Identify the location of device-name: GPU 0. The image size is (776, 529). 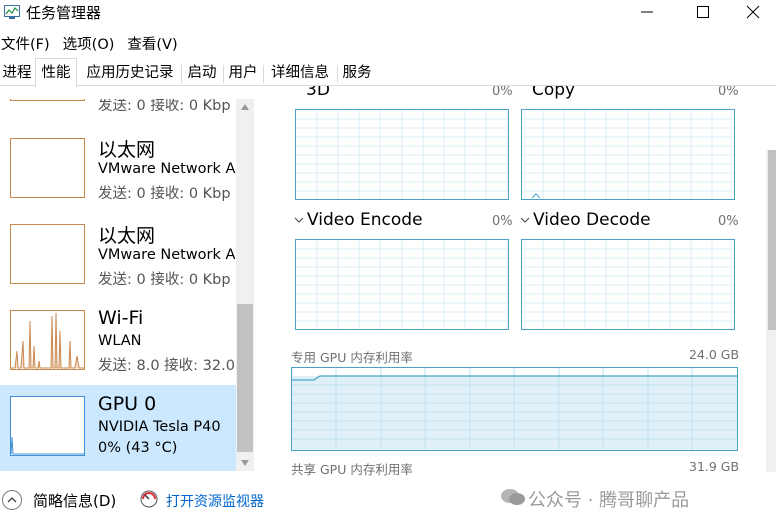
(127, 404).